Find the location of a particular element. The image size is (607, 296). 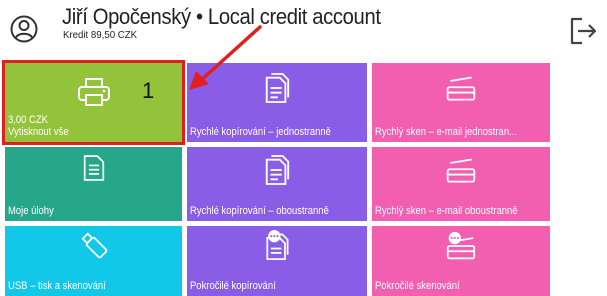

credit-balance: Kredit 89,50 CZK is located at coordinates (100, 35).